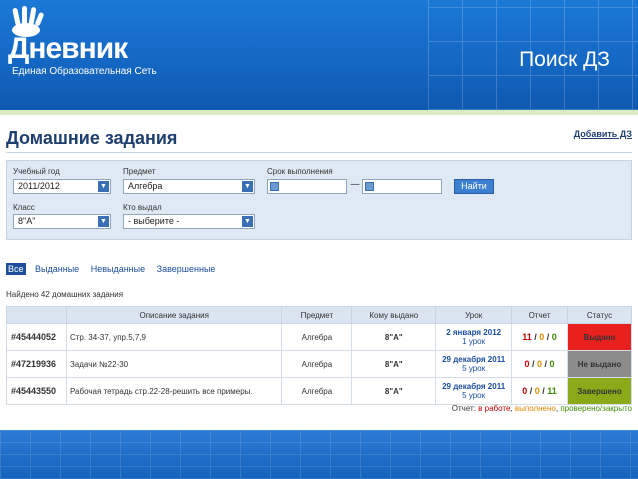 The width and height of the screenshot is (638, 479). Describe the element at coordinates (527, 337) in the screenshot. I see `report-in-work: 11` at that location.